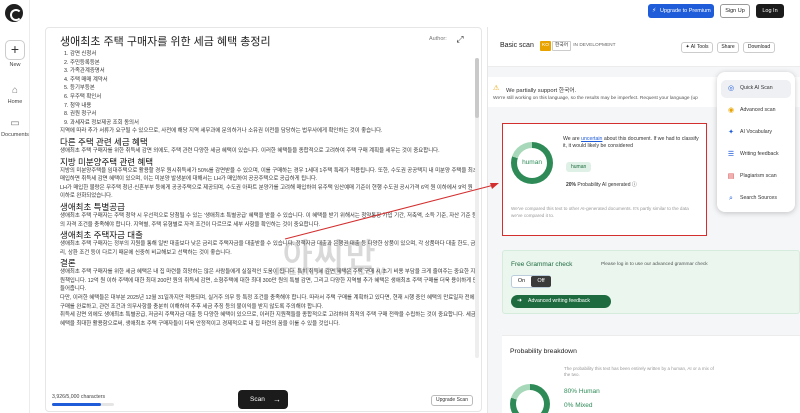  What do you see at coordinates (80, 114) in the screenshot?
I see `list-item: 8. 권원 청구서` at bounding box center [80, 114].